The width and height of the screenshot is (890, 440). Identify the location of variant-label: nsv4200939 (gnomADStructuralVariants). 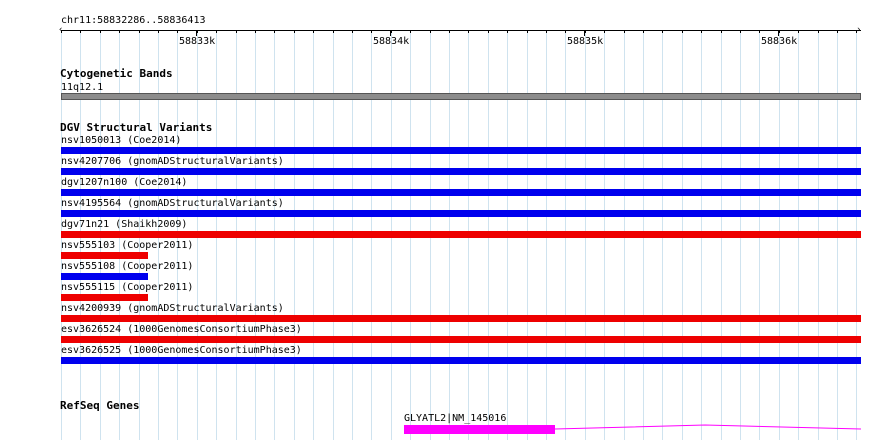
(172, 308).